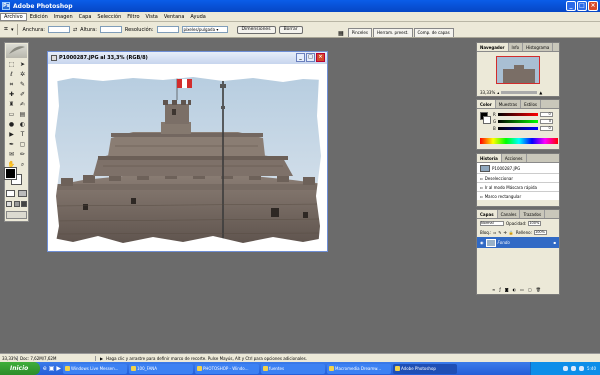 Image resolution: width=600 pixels, height=375 pixels. I want to click on menu-edicion: Edición, so click(39, 17).